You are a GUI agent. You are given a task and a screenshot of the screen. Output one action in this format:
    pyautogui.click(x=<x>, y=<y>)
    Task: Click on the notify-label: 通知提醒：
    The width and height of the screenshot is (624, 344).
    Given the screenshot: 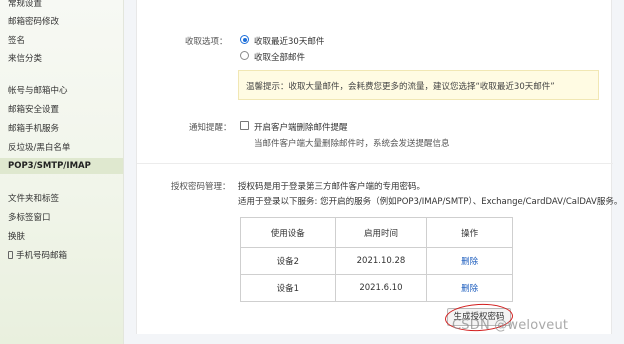 What is the action you would take?
    pyautogui.click(x=210, y=128)
    